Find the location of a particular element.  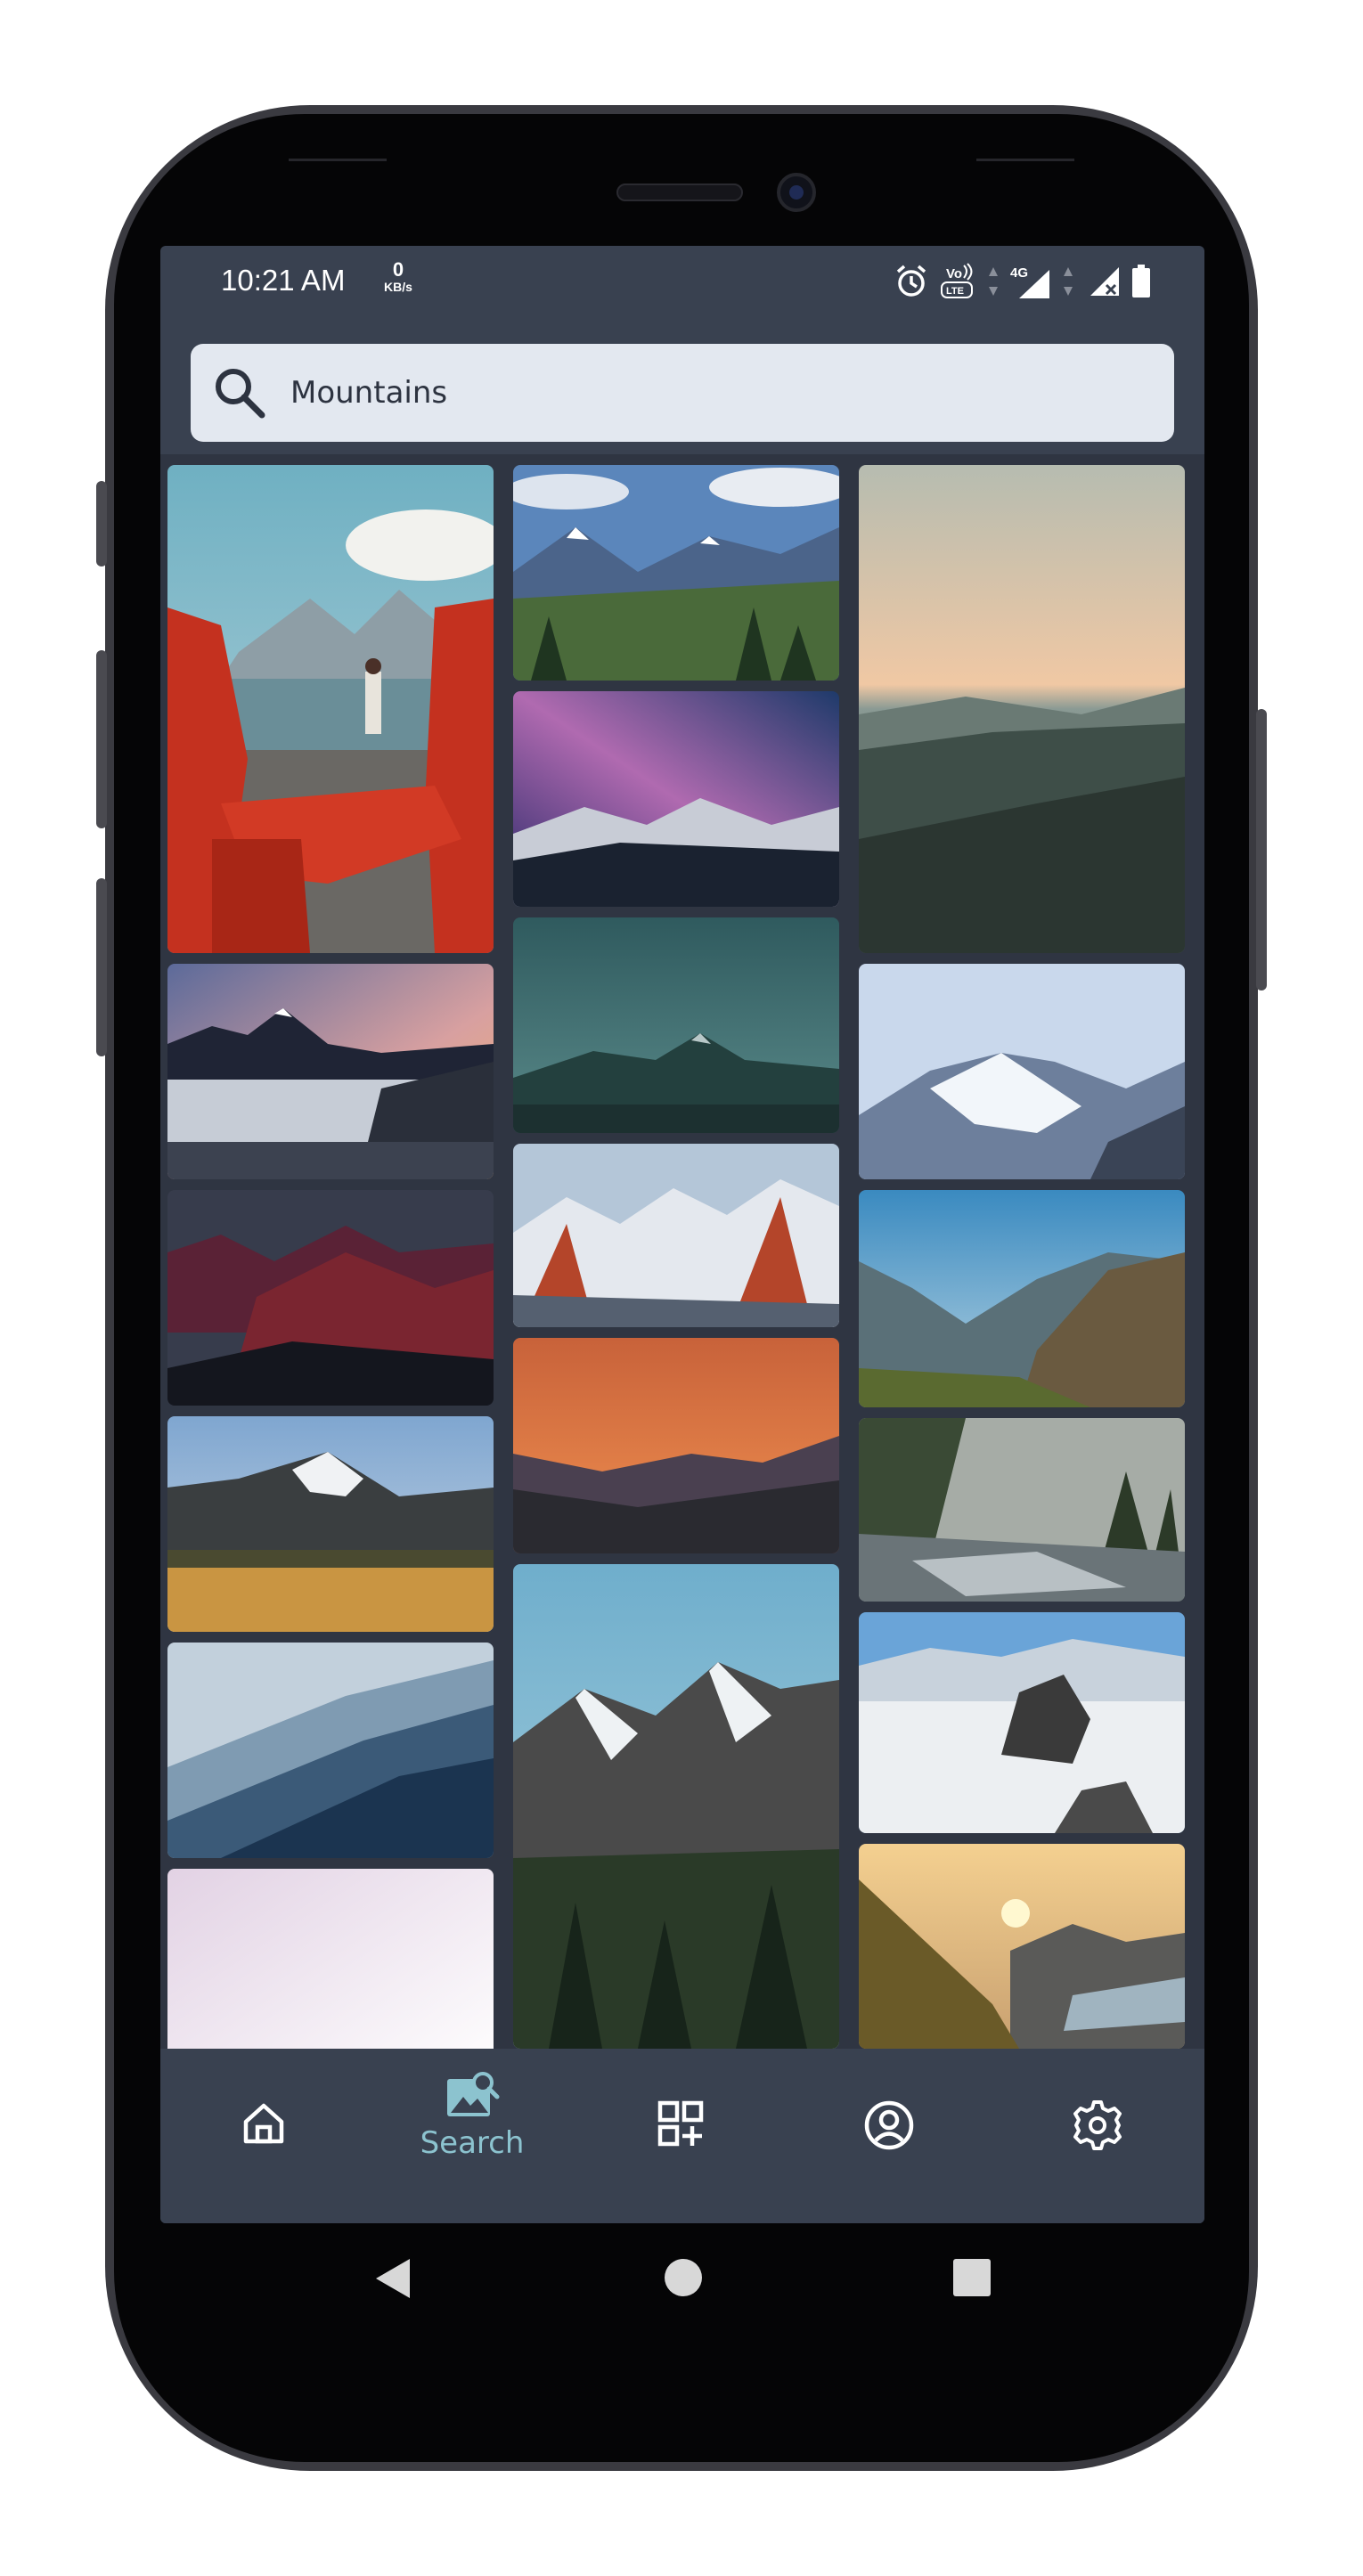

snowy-peak-pines-image is located at coordinates (676, 1807).